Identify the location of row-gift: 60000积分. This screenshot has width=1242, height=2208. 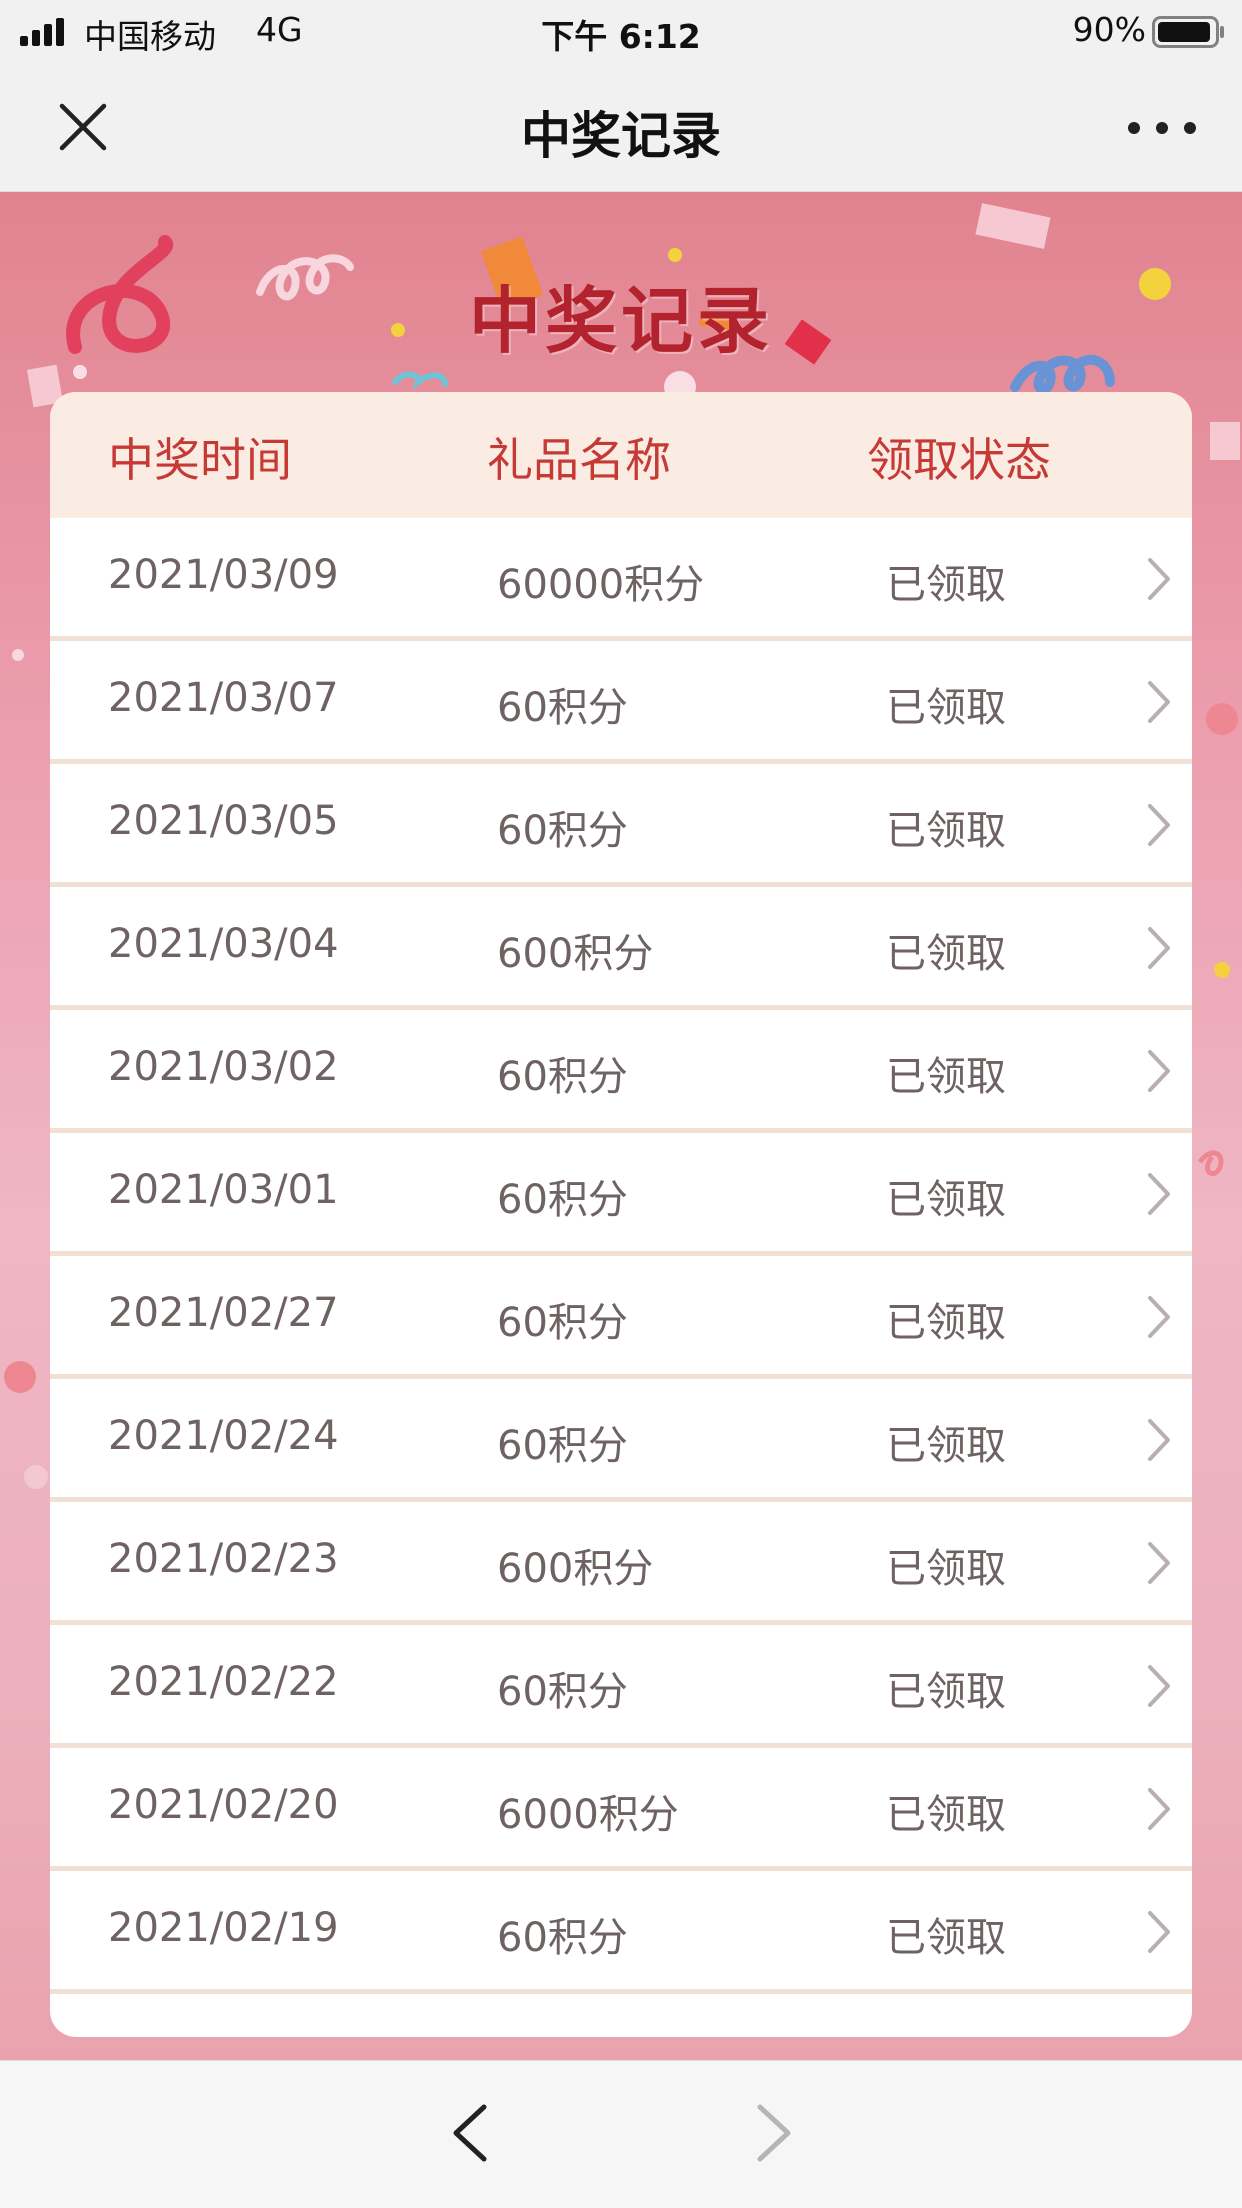
(601, 585).